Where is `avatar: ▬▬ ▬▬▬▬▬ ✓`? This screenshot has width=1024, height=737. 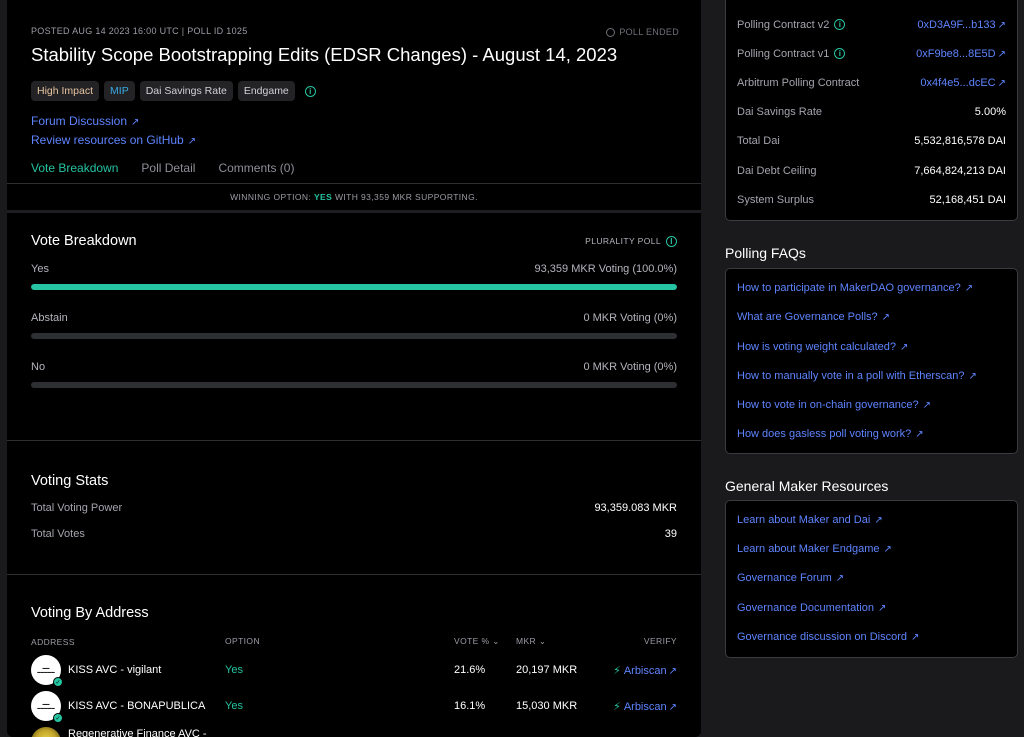 avatar: ▬▬ ▬▬▬▬▬ ✓ is located at coordinates (47, 707).